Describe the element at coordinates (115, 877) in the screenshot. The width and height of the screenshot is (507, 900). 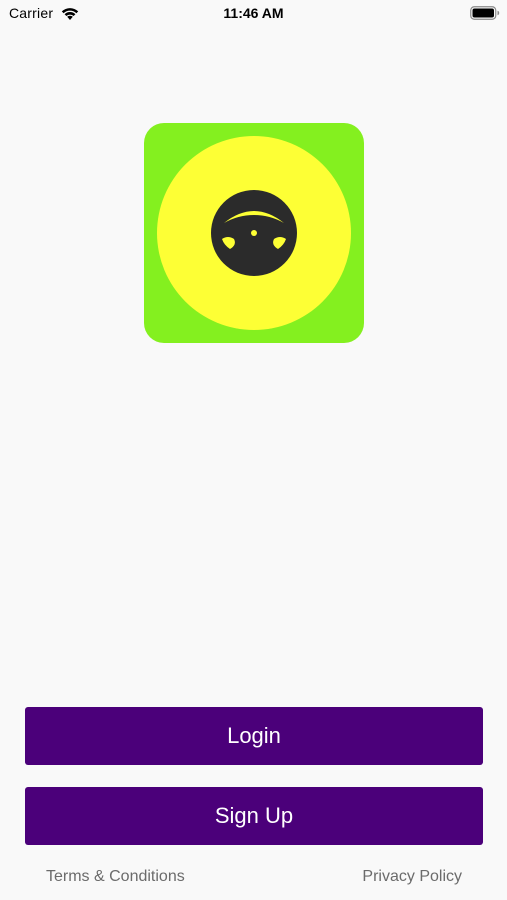
I see `terms-link: Terms & Conditions` at that location.